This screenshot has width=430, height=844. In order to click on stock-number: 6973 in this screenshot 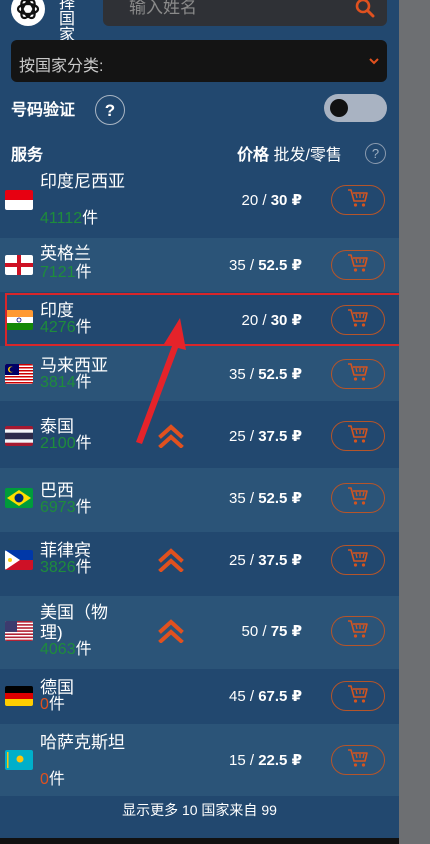, I will do `click(58, 507)`.